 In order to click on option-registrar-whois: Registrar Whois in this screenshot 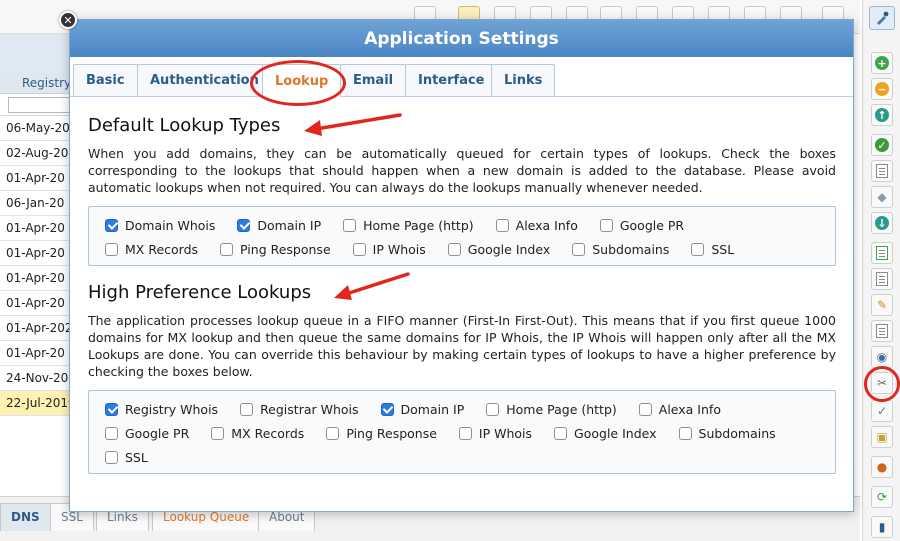, I will do `click(299, 409)`.